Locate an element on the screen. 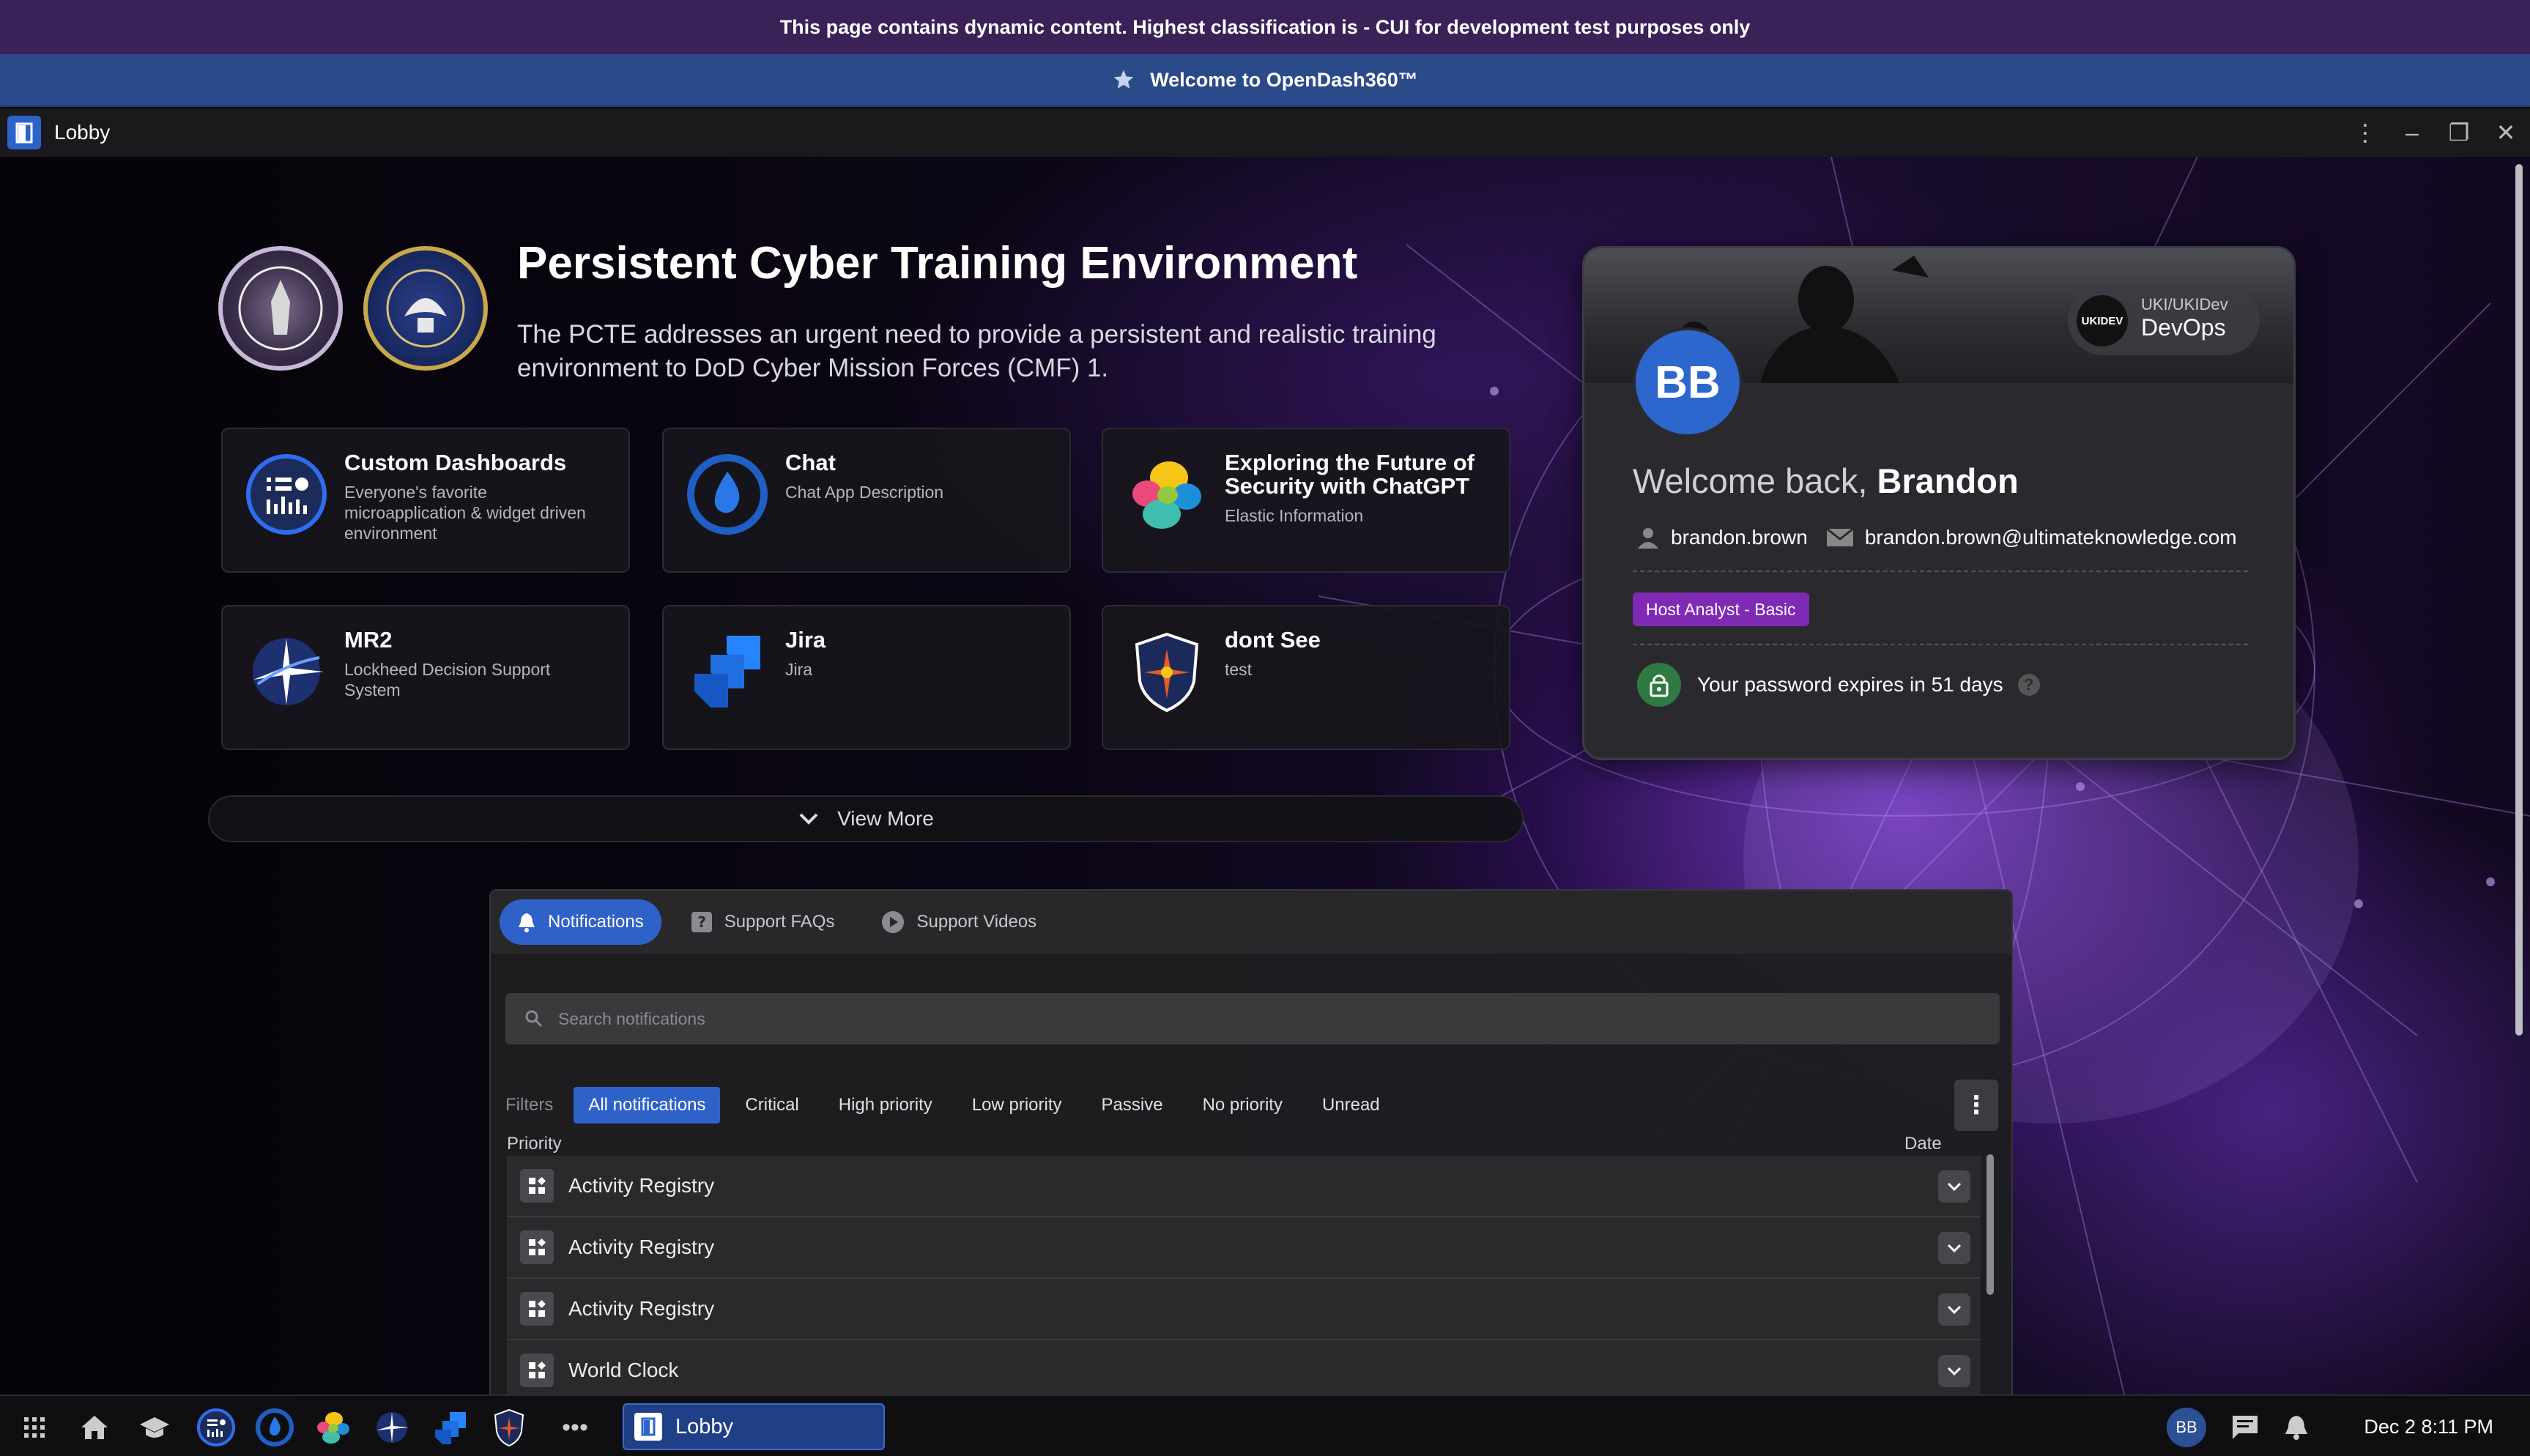 This screenshot has width=2530, height=1456. filter-low-priority: Low priority is located at coordinates (1017, 1105).